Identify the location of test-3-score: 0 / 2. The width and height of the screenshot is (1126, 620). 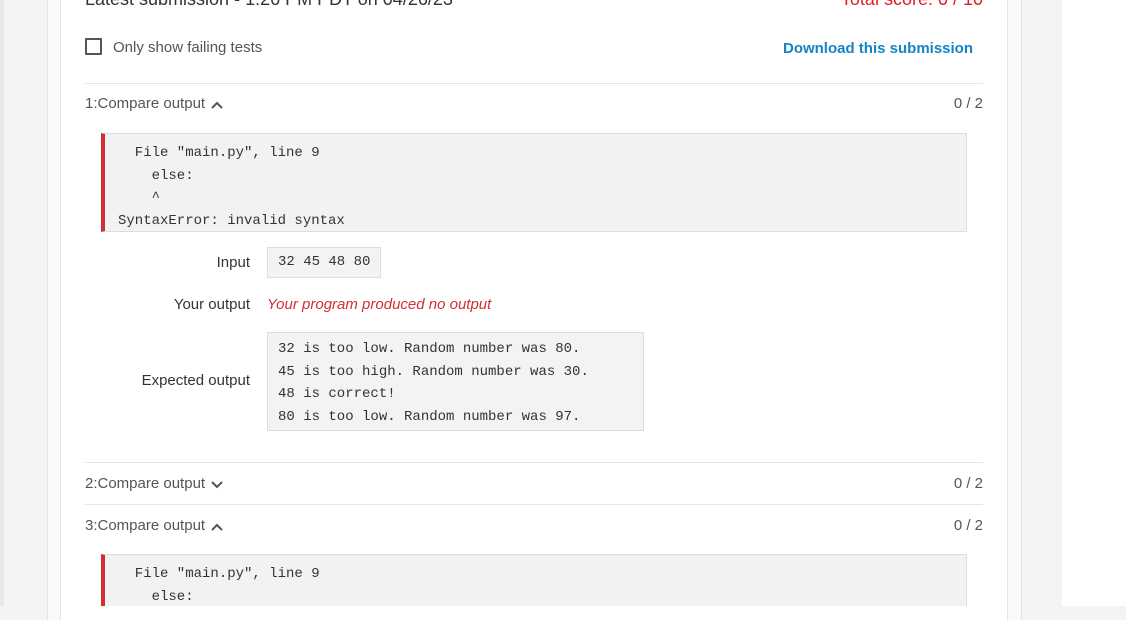
(968, 525).